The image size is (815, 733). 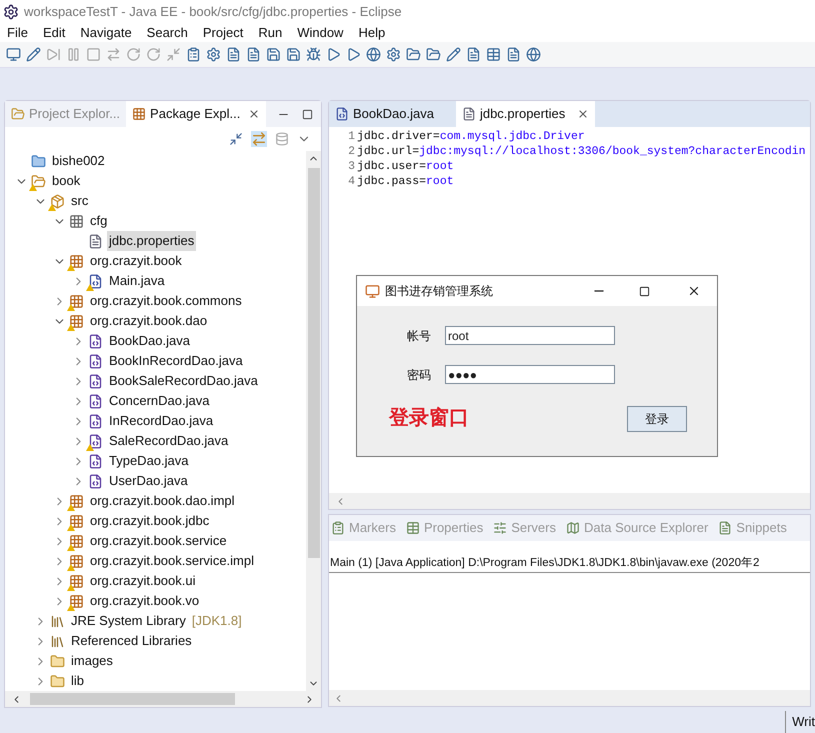 I want to click on list-icon, so click(x=193, y=54).